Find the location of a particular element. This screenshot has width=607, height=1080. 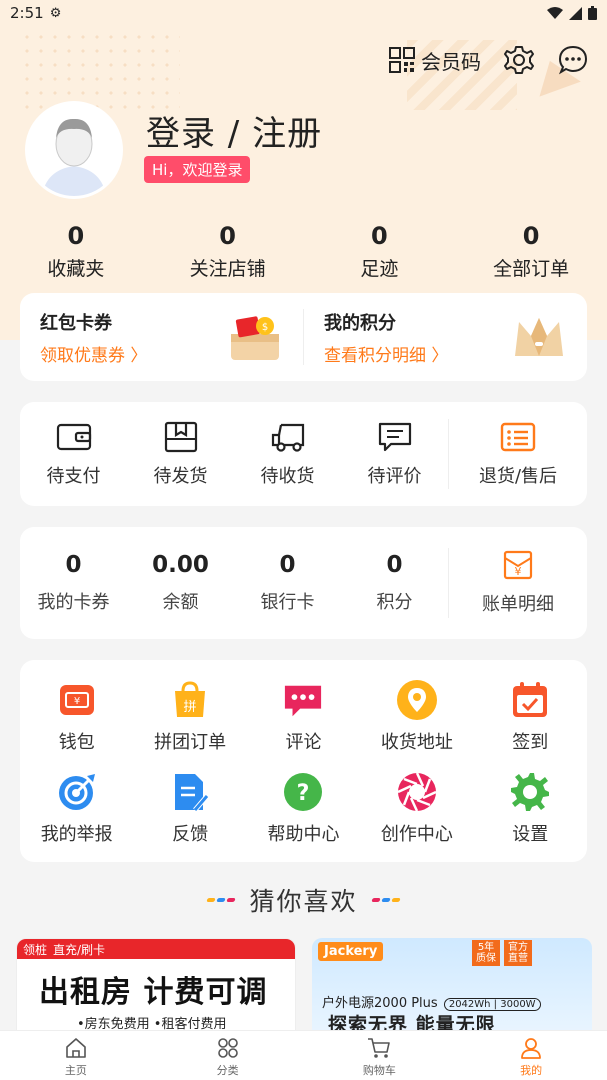

qr-code-icon is located at coordinates (402, 60).